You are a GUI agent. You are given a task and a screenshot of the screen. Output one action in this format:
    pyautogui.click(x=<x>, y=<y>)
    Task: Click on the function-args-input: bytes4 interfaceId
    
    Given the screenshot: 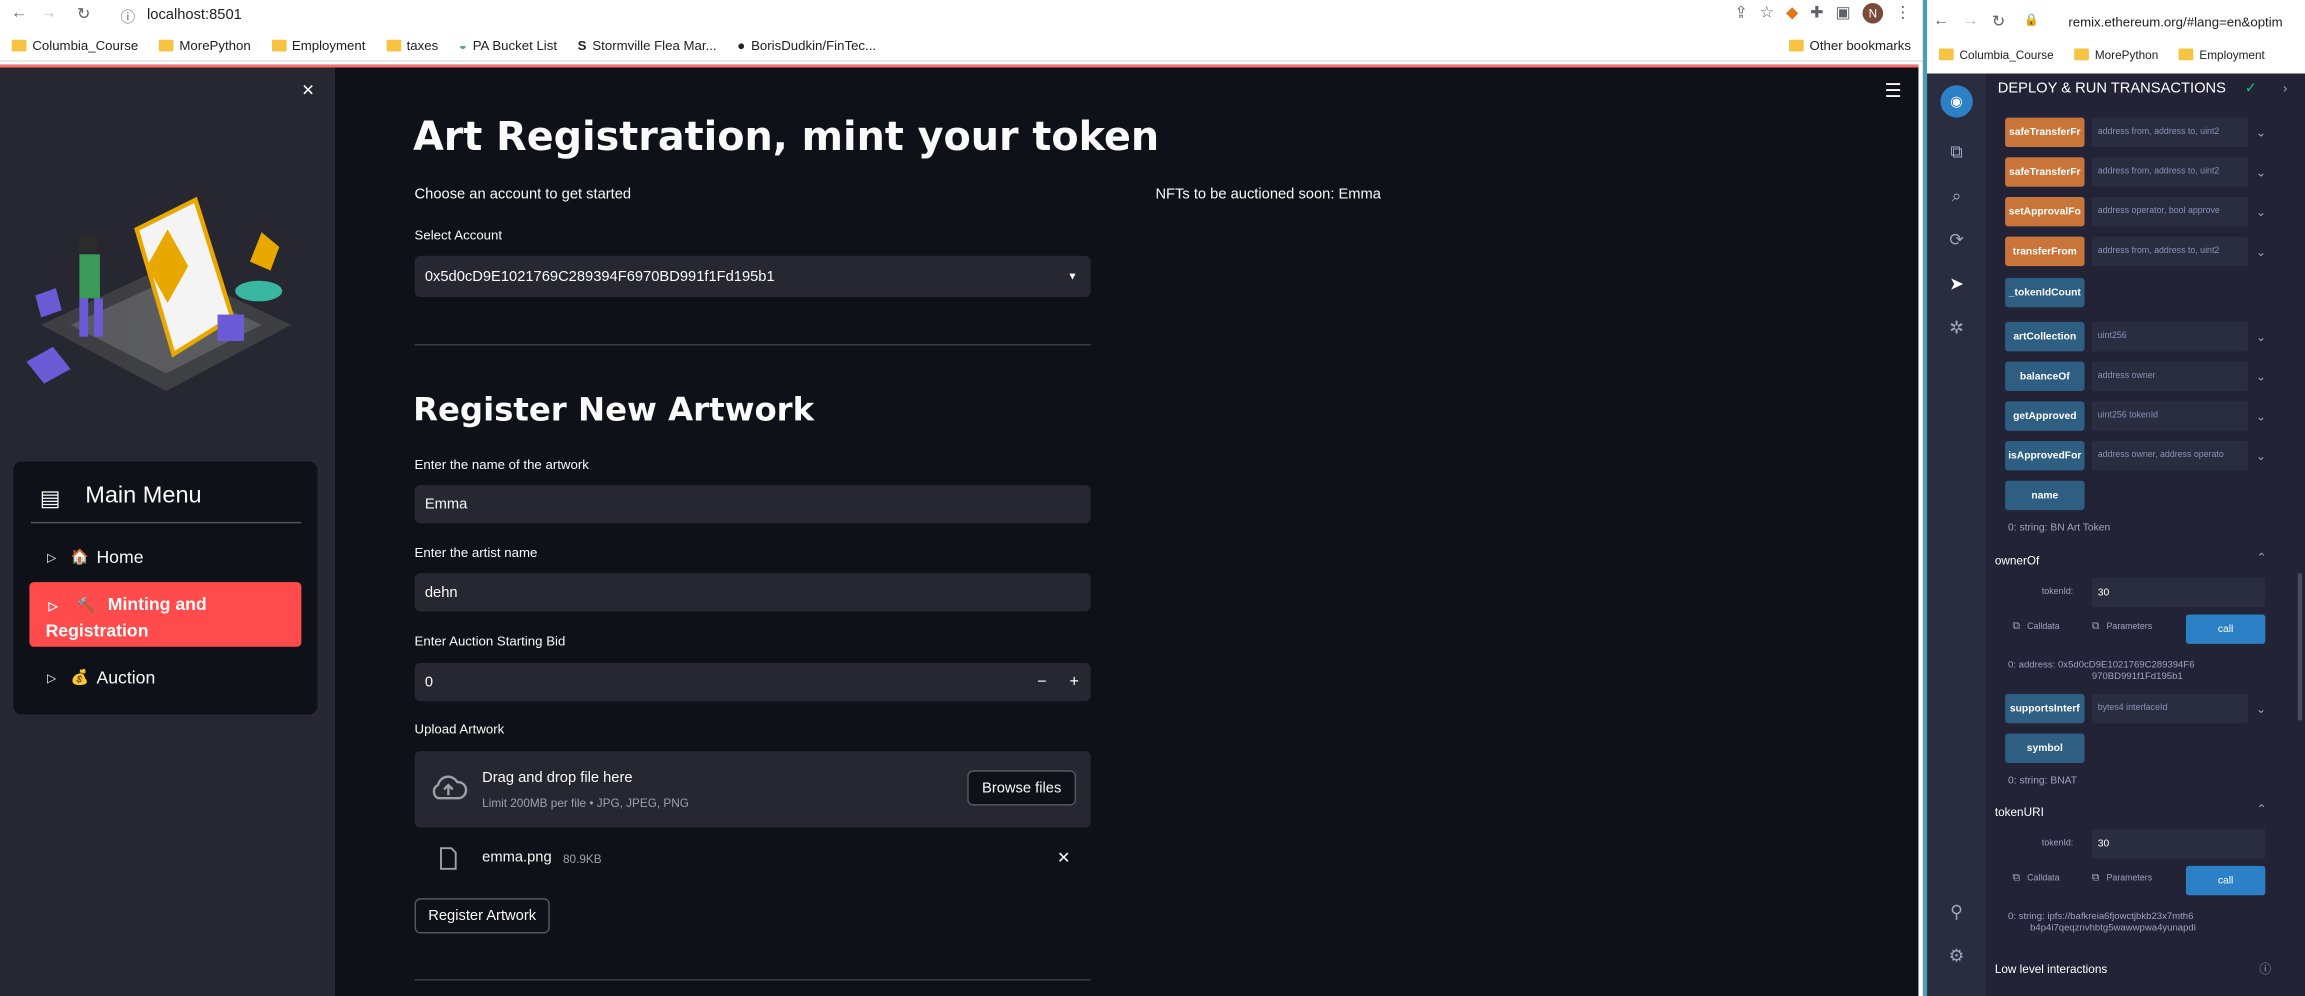 What is the action you would take?
    pyautogui.click(x=2169, y=708)
    